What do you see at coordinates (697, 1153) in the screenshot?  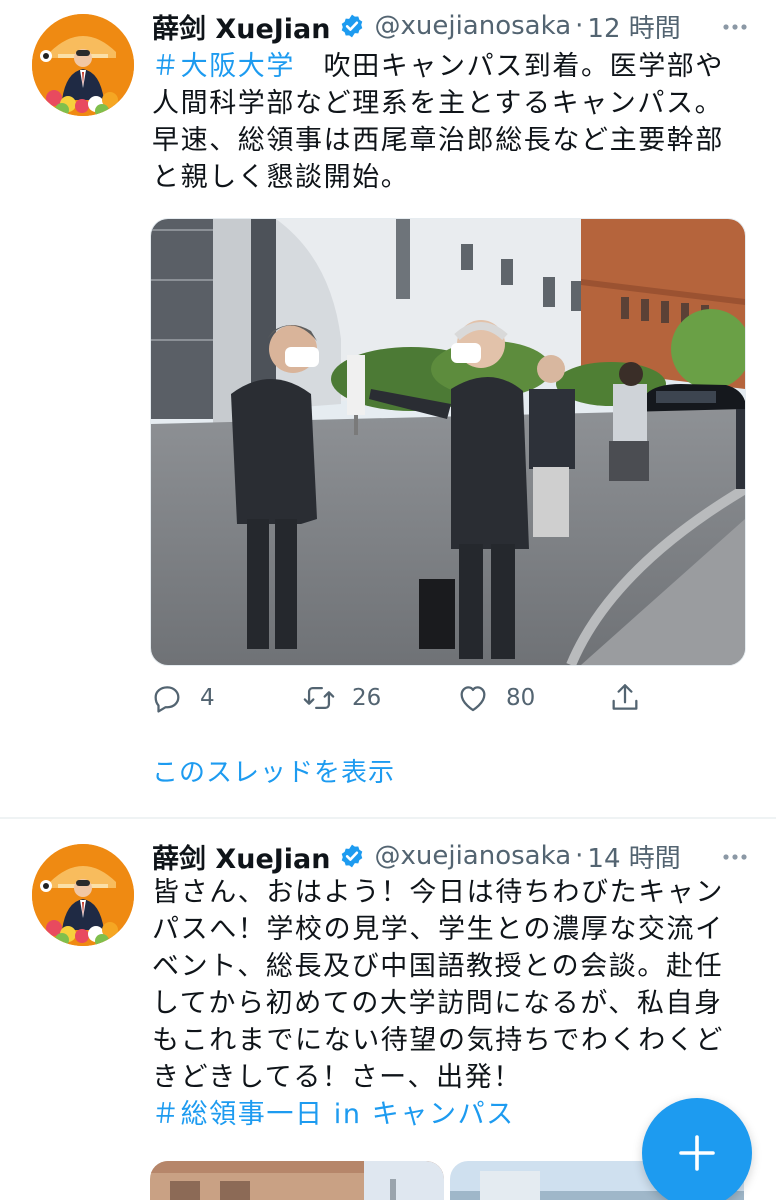 I see `plus-icon` at bounding box center [697, 1153].